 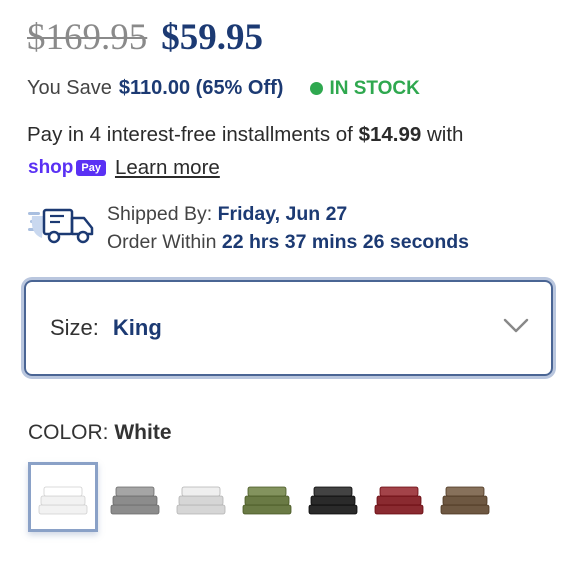 I want to click on savings-amount: $110.00 (65% Off), so click(x=201, y=88).